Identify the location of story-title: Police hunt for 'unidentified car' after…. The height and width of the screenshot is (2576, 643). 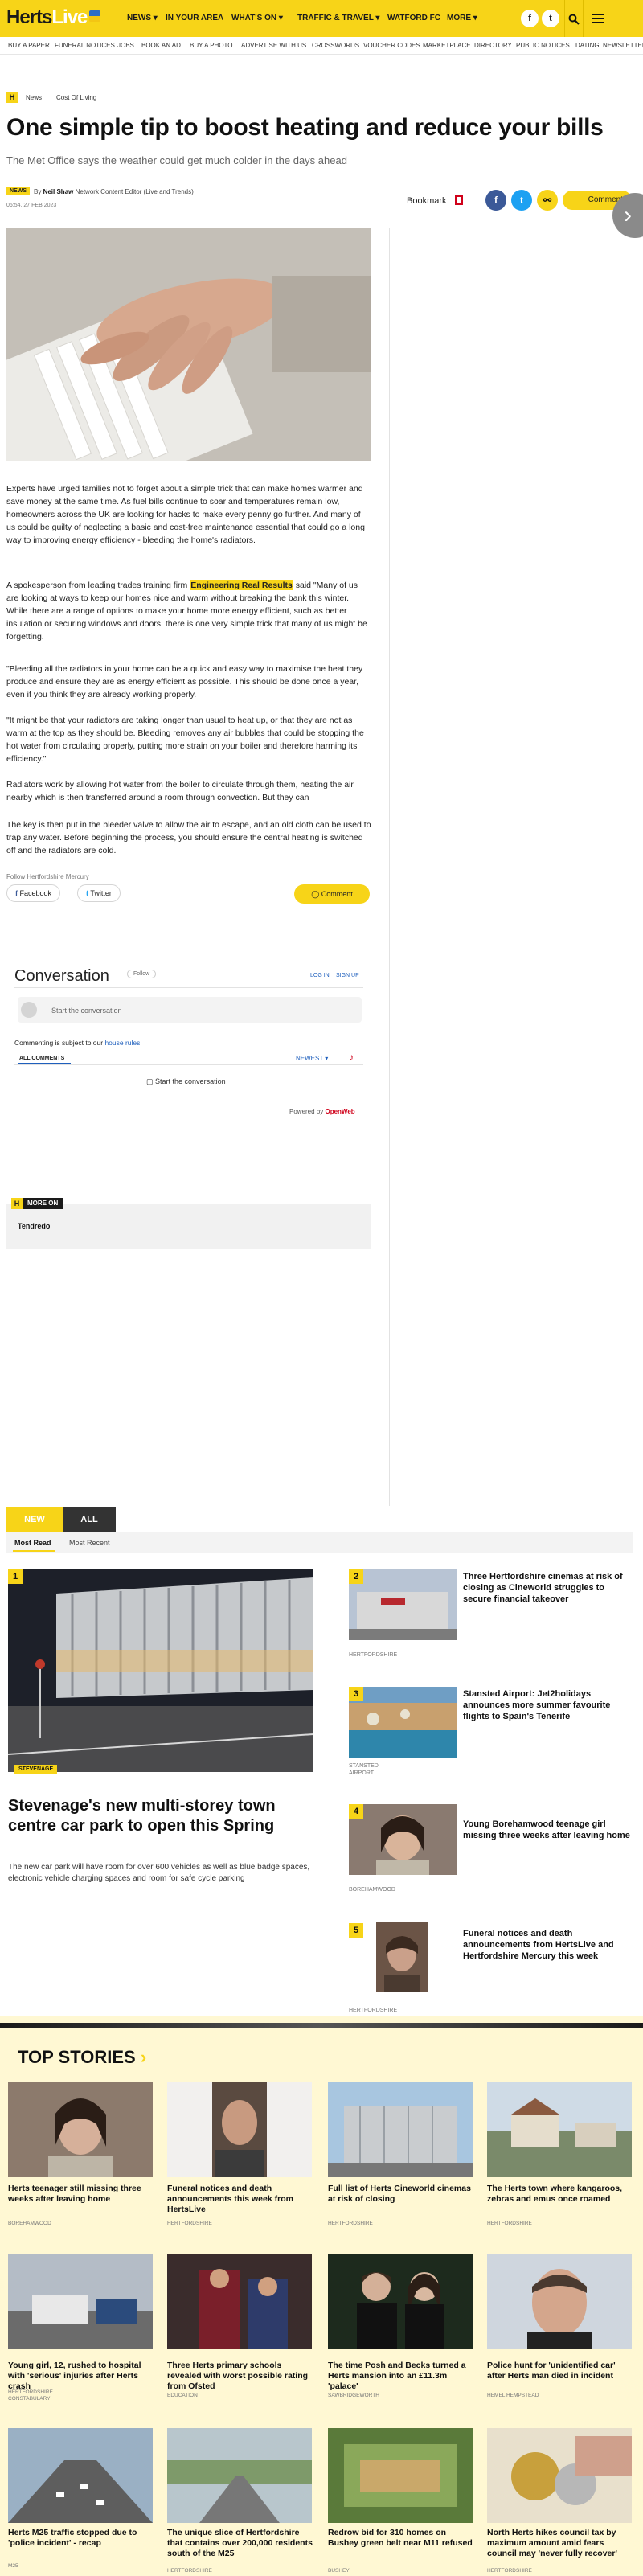
(560, 2371).